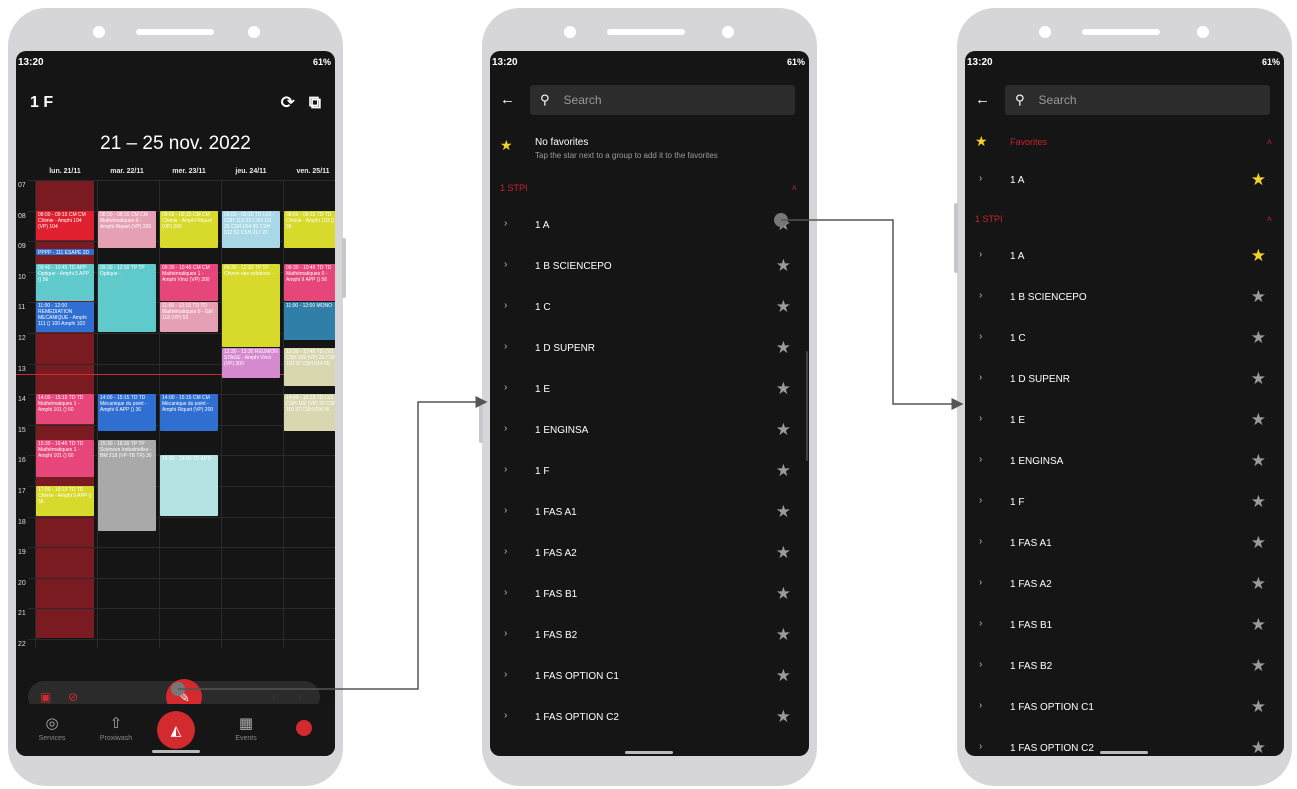 This screenshot has height=789, width=1297. Describe the element at coordinates (333, 543) in the screenshot. I see `arrow-calendar-to-picker` at that location.